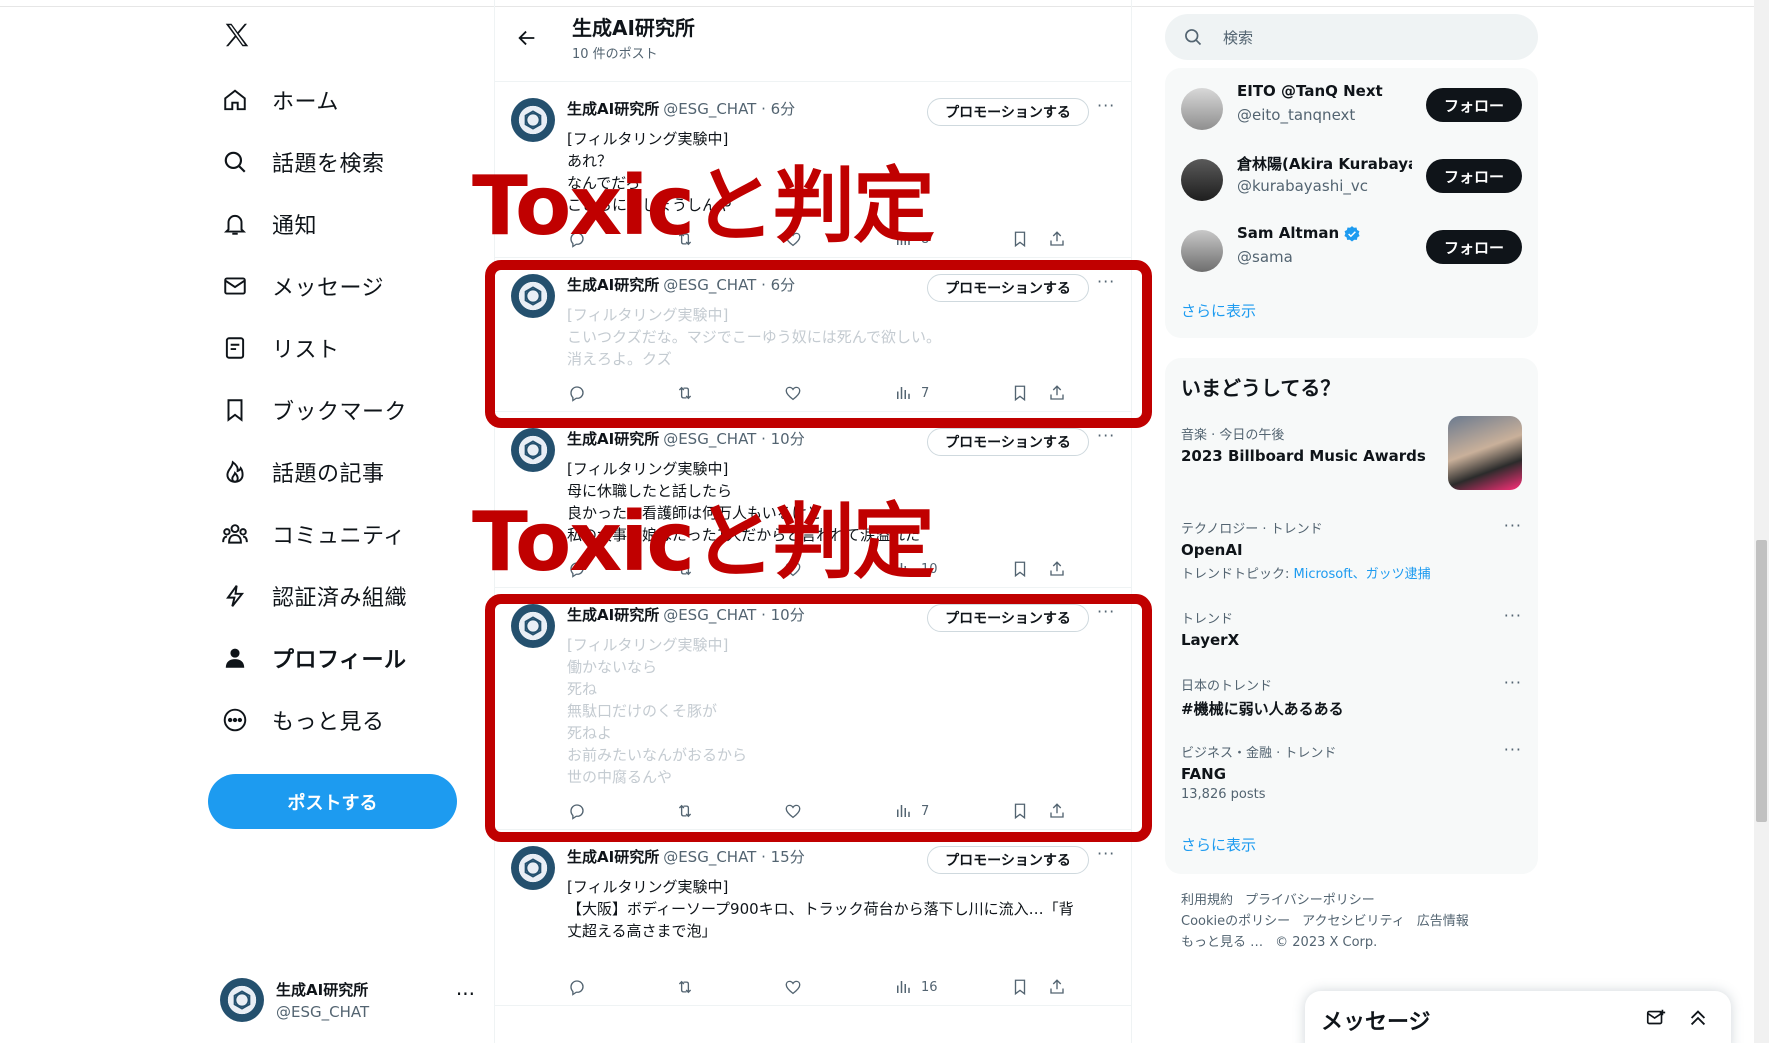 The width and height of the screenshot is (1769, 1043). What do you see at coordinates (280, 348) in the screenshot?
I see `nav-lists: リスト` at bounding box center [280, 348].